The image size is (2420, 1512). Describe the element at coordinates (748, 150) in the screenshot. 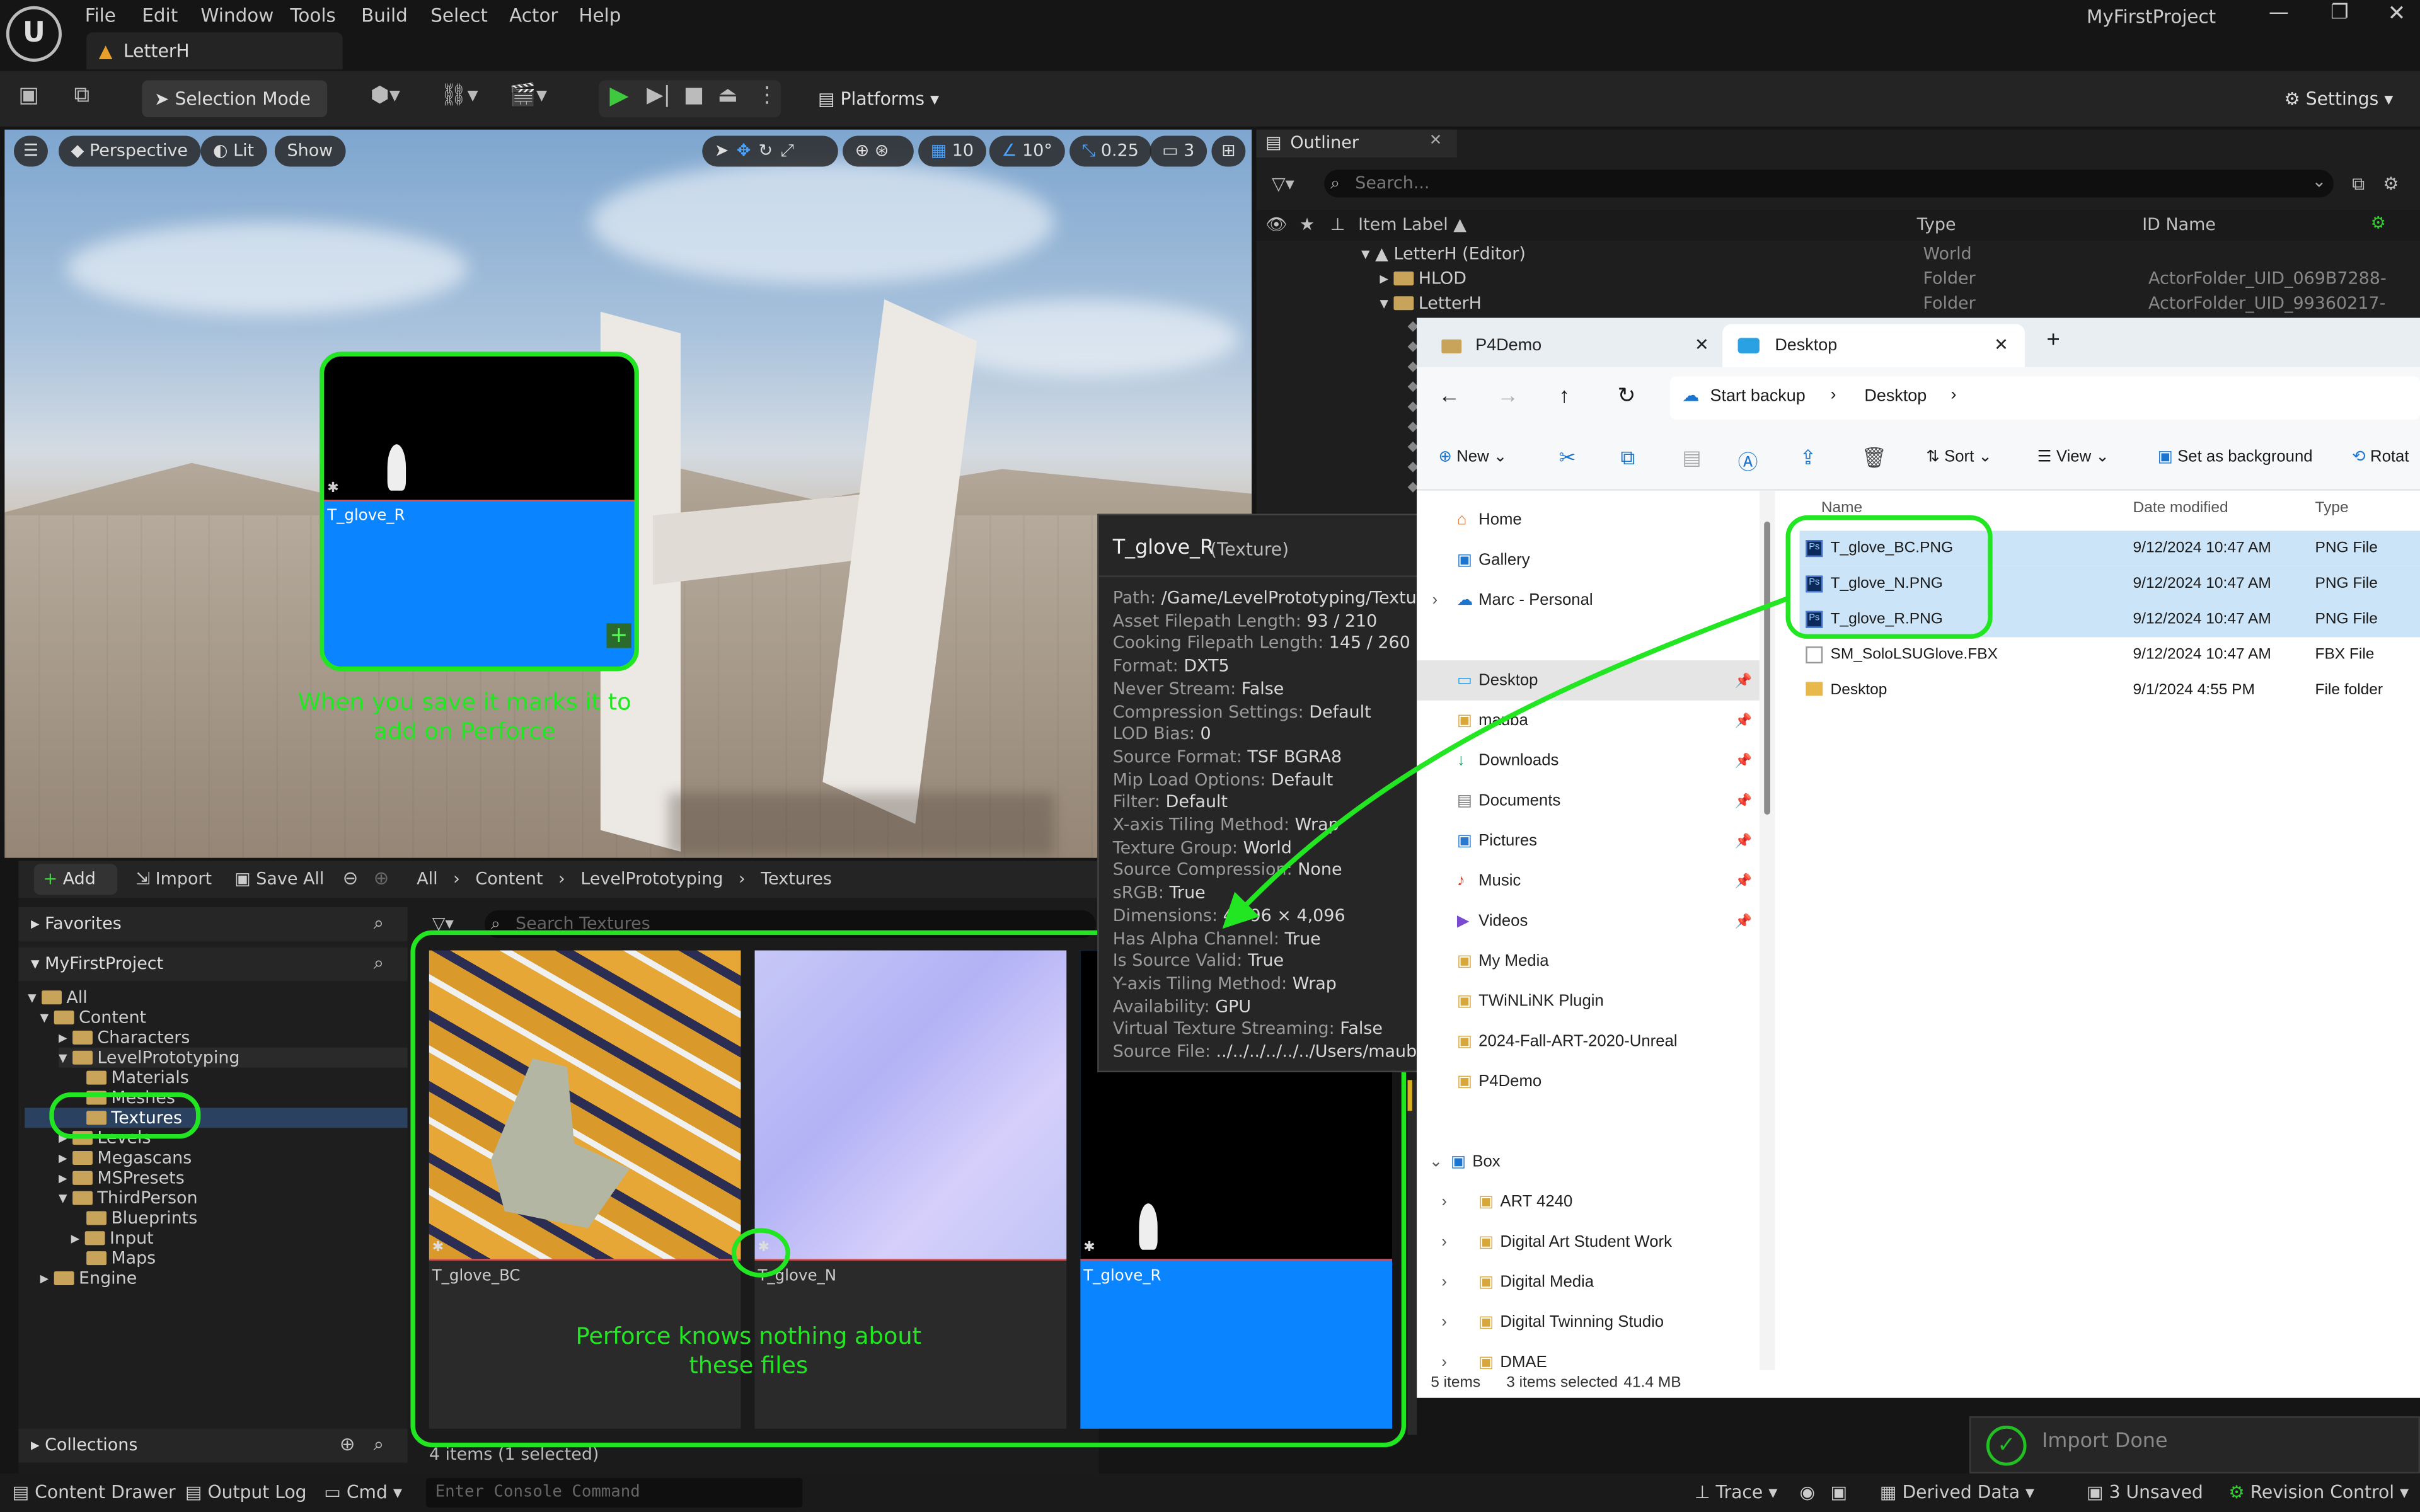

I see `move-tool-icon: ✥` at that location.